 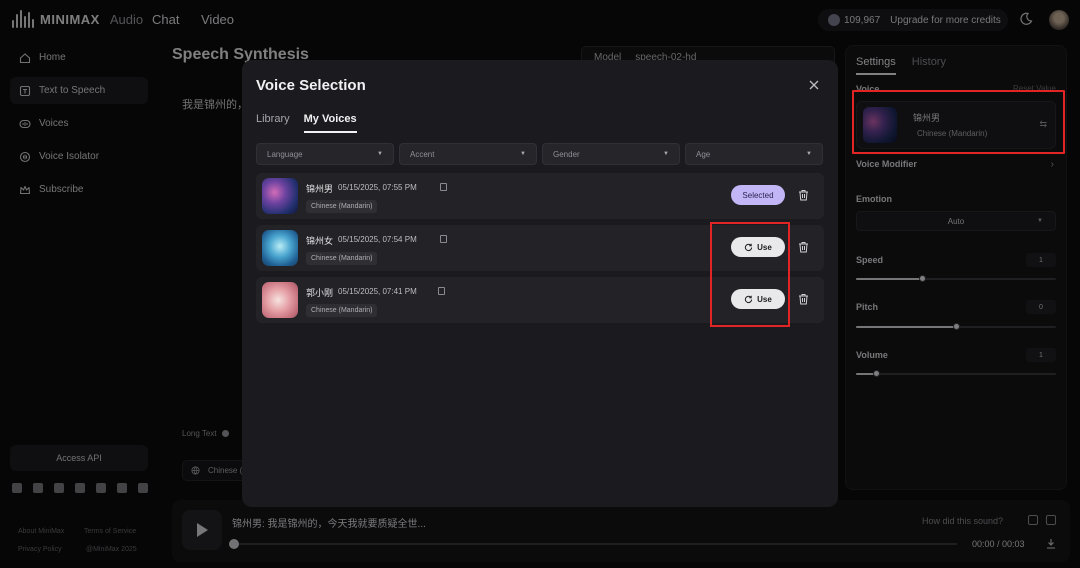 I want to click on voice-date: 05/15/2025, 07:55 PM, so click(x=377, y=187).